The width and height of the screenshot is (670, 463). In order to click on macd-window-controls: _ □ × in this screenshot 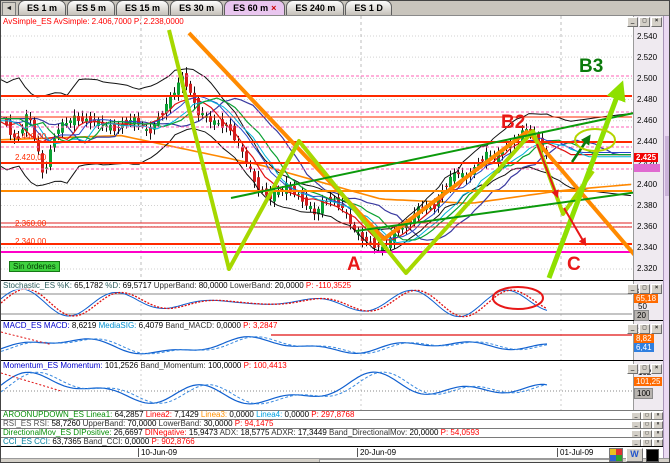, I will do `click(644, 329)`.